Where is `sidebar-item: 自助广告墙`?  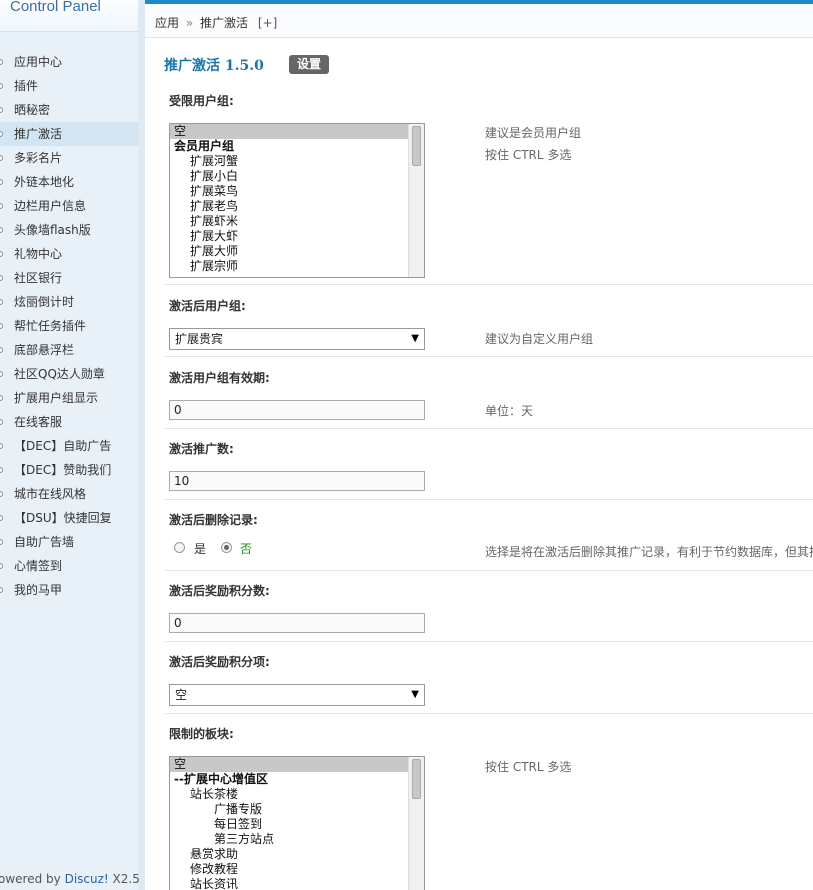
sidebar-item: 自助广告墙 is located at coordinates (69, 542).